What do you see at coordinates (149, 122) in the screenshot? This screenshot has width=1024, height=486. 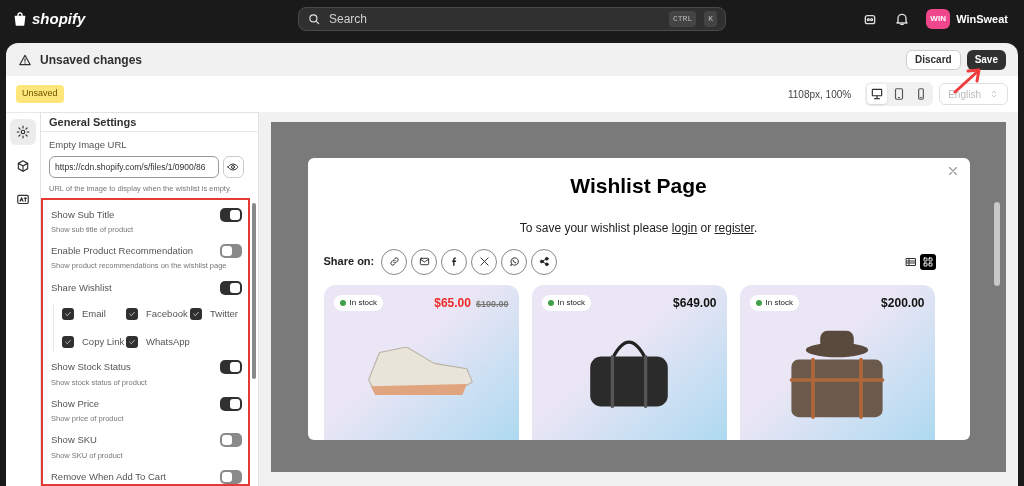 I see `panel-title: General Settings` at bounding box center [149, 122].